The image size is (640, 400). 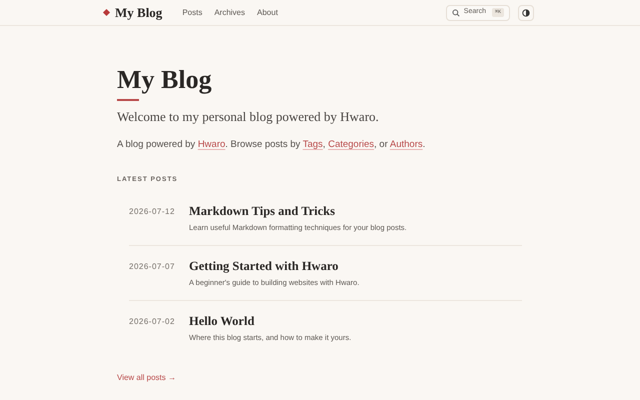 I want to click on text-link: Hwaro, so click(x=212, y=144).